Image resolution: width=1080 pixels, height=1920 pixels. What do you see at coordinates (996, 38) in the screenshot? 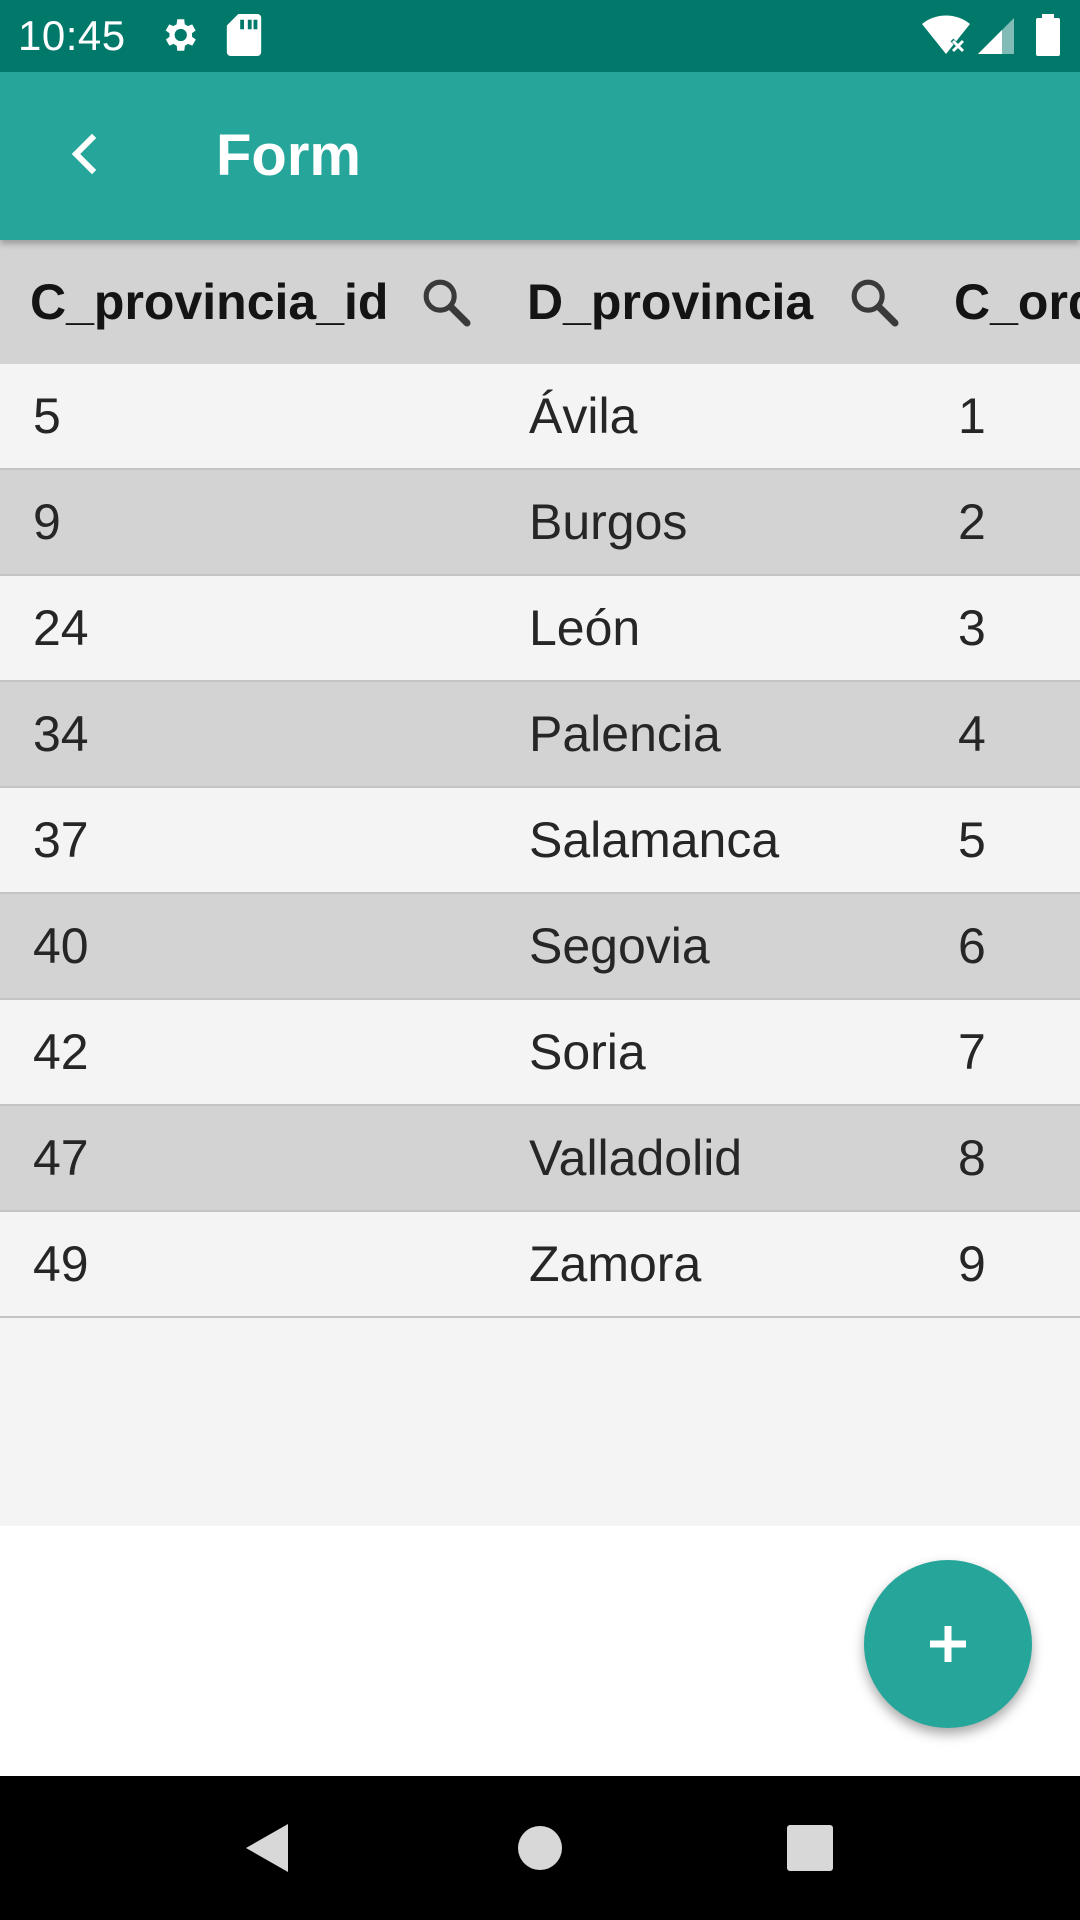
I see `signal-icon` at bounding box center [996, 38].